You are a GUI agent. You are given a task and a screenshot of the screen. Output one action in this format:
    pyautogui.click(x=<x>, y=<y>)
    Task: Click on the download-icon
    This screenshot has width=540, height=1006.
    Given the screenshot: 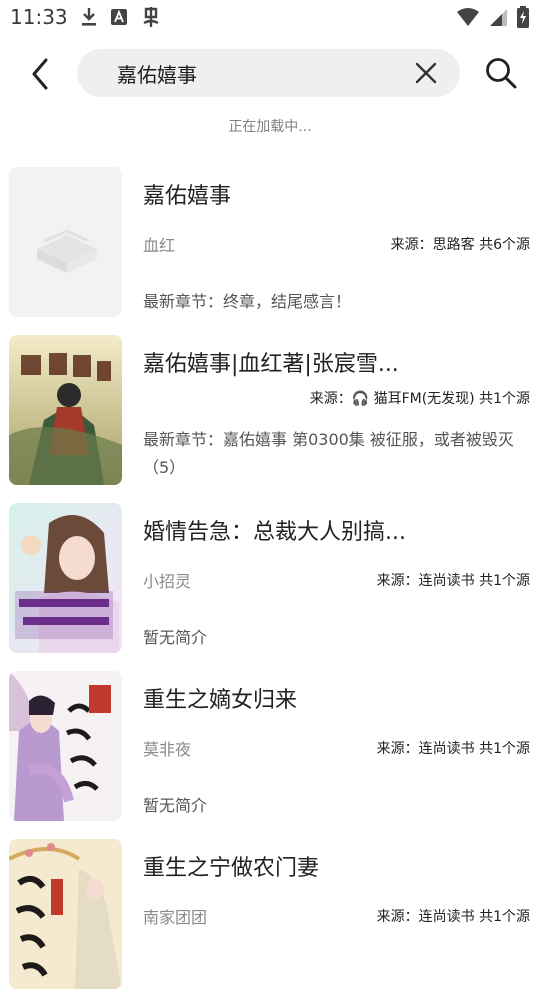 What is the action you would take?
    pyautogui.click(x=89, y=17)
    